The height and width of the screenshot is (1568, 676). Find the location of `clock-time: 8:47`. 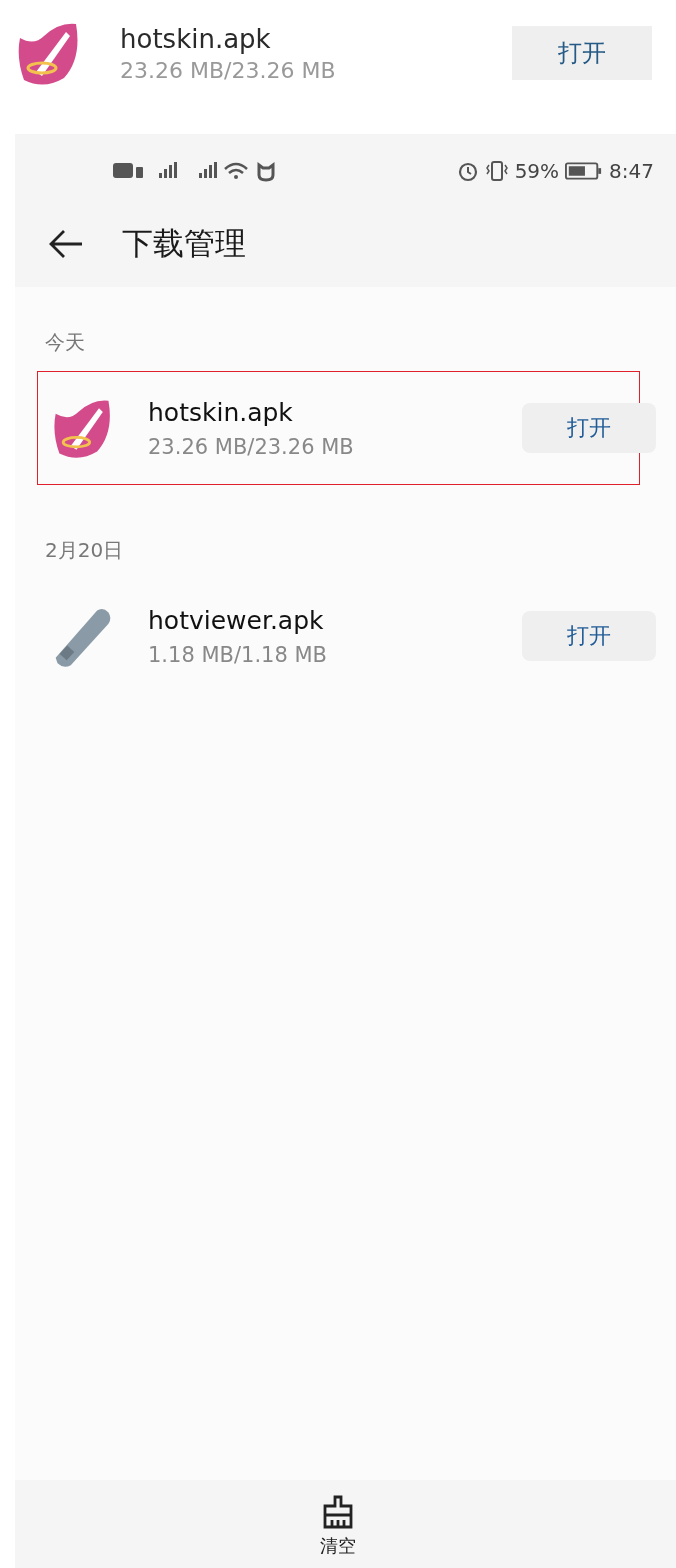

clock-time: 8:47 is located at coordinates (631, 171).